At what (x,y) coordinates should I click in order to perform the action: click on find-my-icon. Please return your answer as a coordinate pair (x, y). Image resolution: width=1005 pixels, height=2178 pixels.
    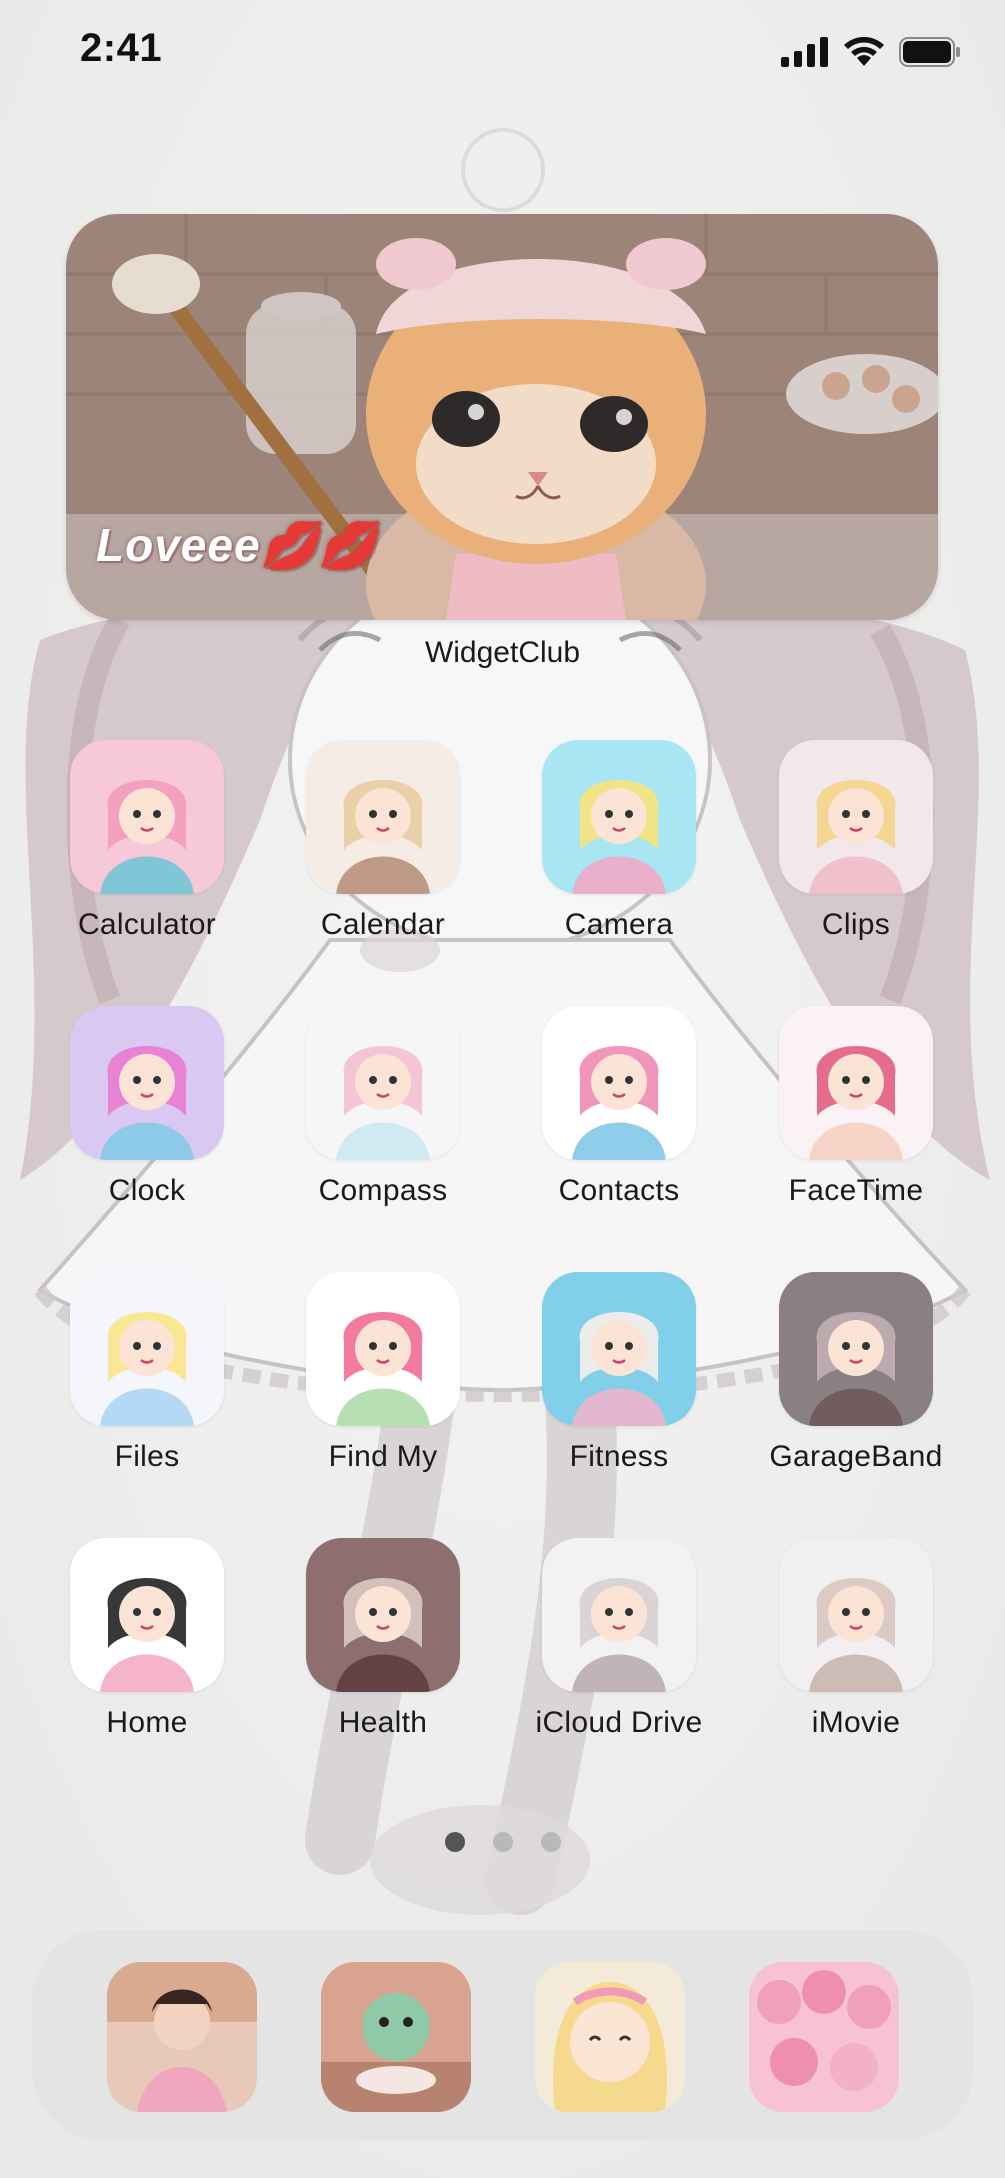
    Looking at the image, I should click on (383, 1349).